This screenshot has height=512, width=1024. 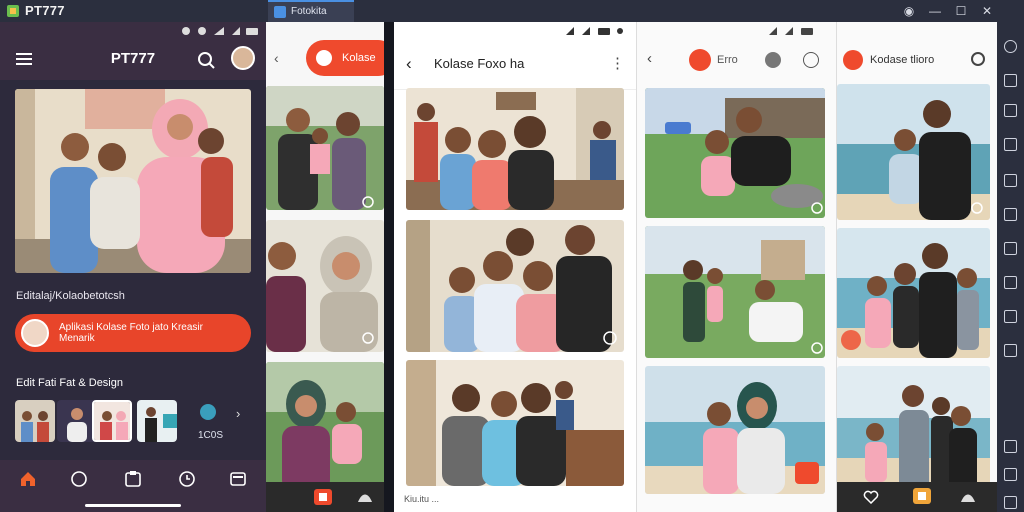 What do you see at coordinates (208, 412) in the screenshot?
I see `more-templates-icon` at bounding box center [208, 412].